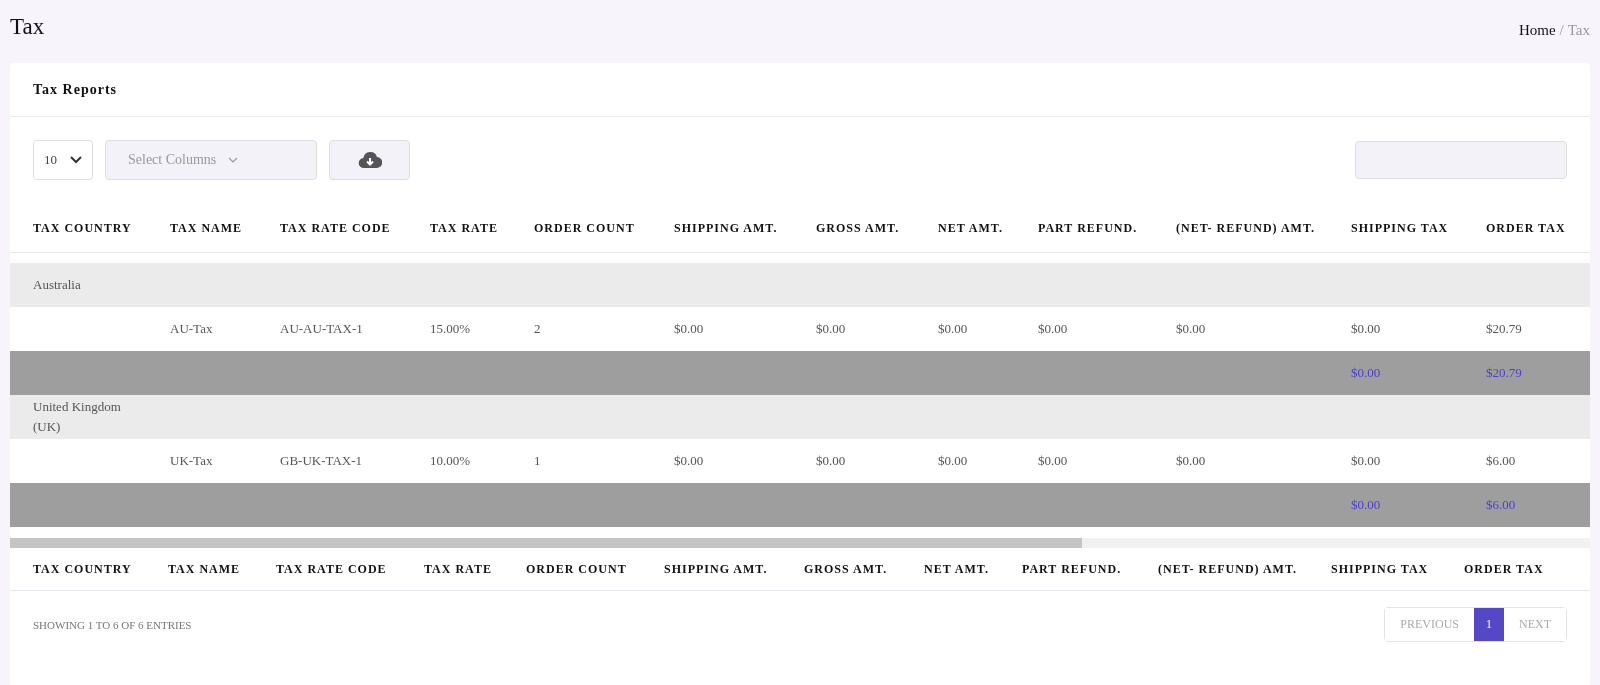  Describe the element at coordinates (1461, 160) in the screenshot. I see `search-field` at that location.